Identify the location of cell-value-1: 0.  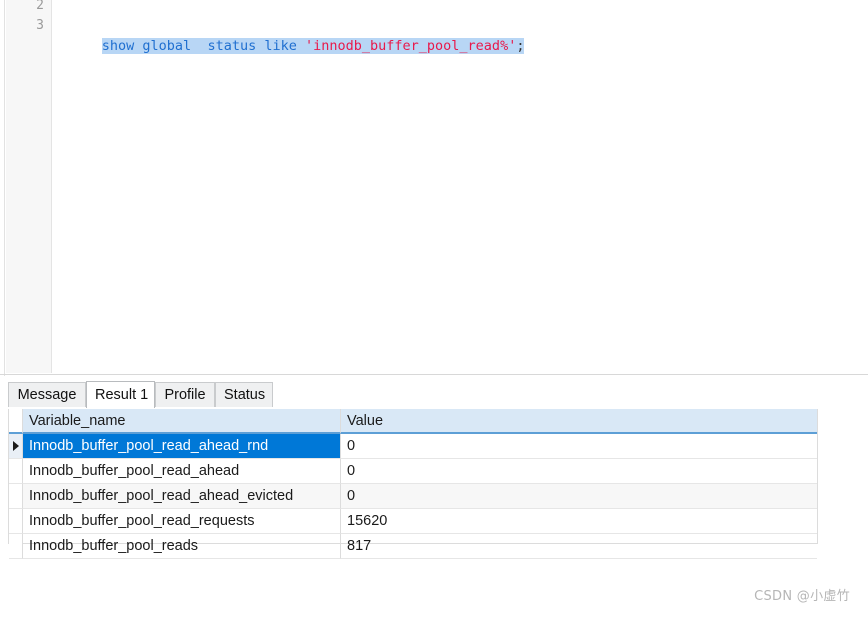
(579, 471).